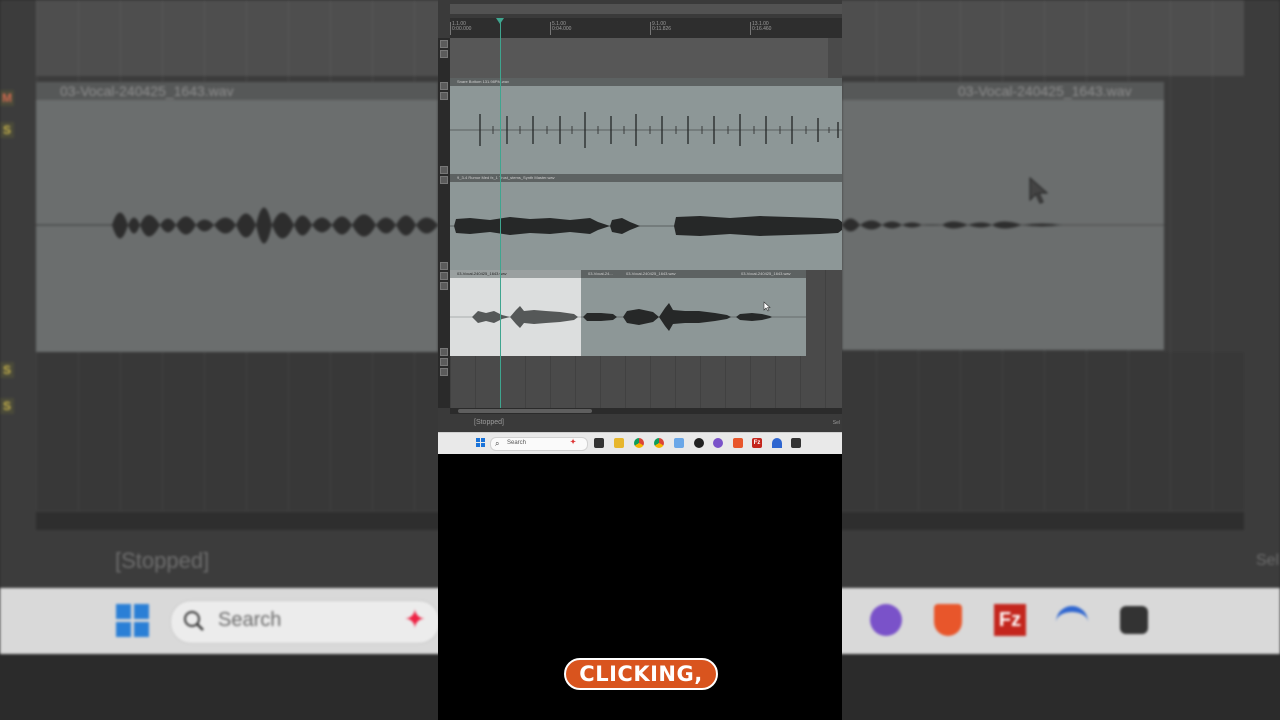 The image size is (1280, 720). Describe the element at coordinates (162, 560) in the screenshot. I see `bg-status-text: [Stopped]` at that location.